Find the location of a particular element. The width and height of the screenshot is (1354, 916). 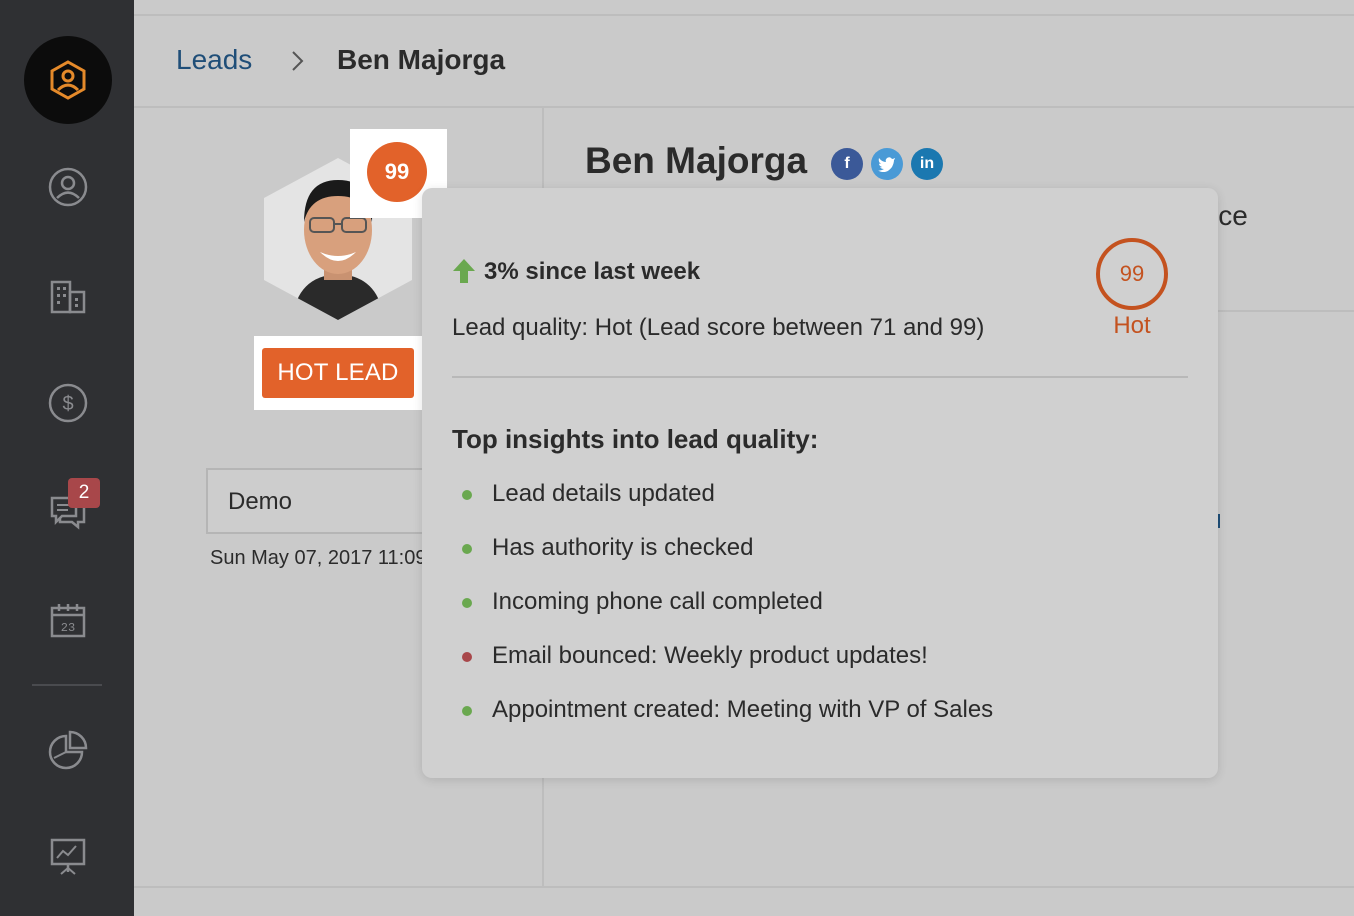

app-logo-icon is located at coordinates (68, 80).